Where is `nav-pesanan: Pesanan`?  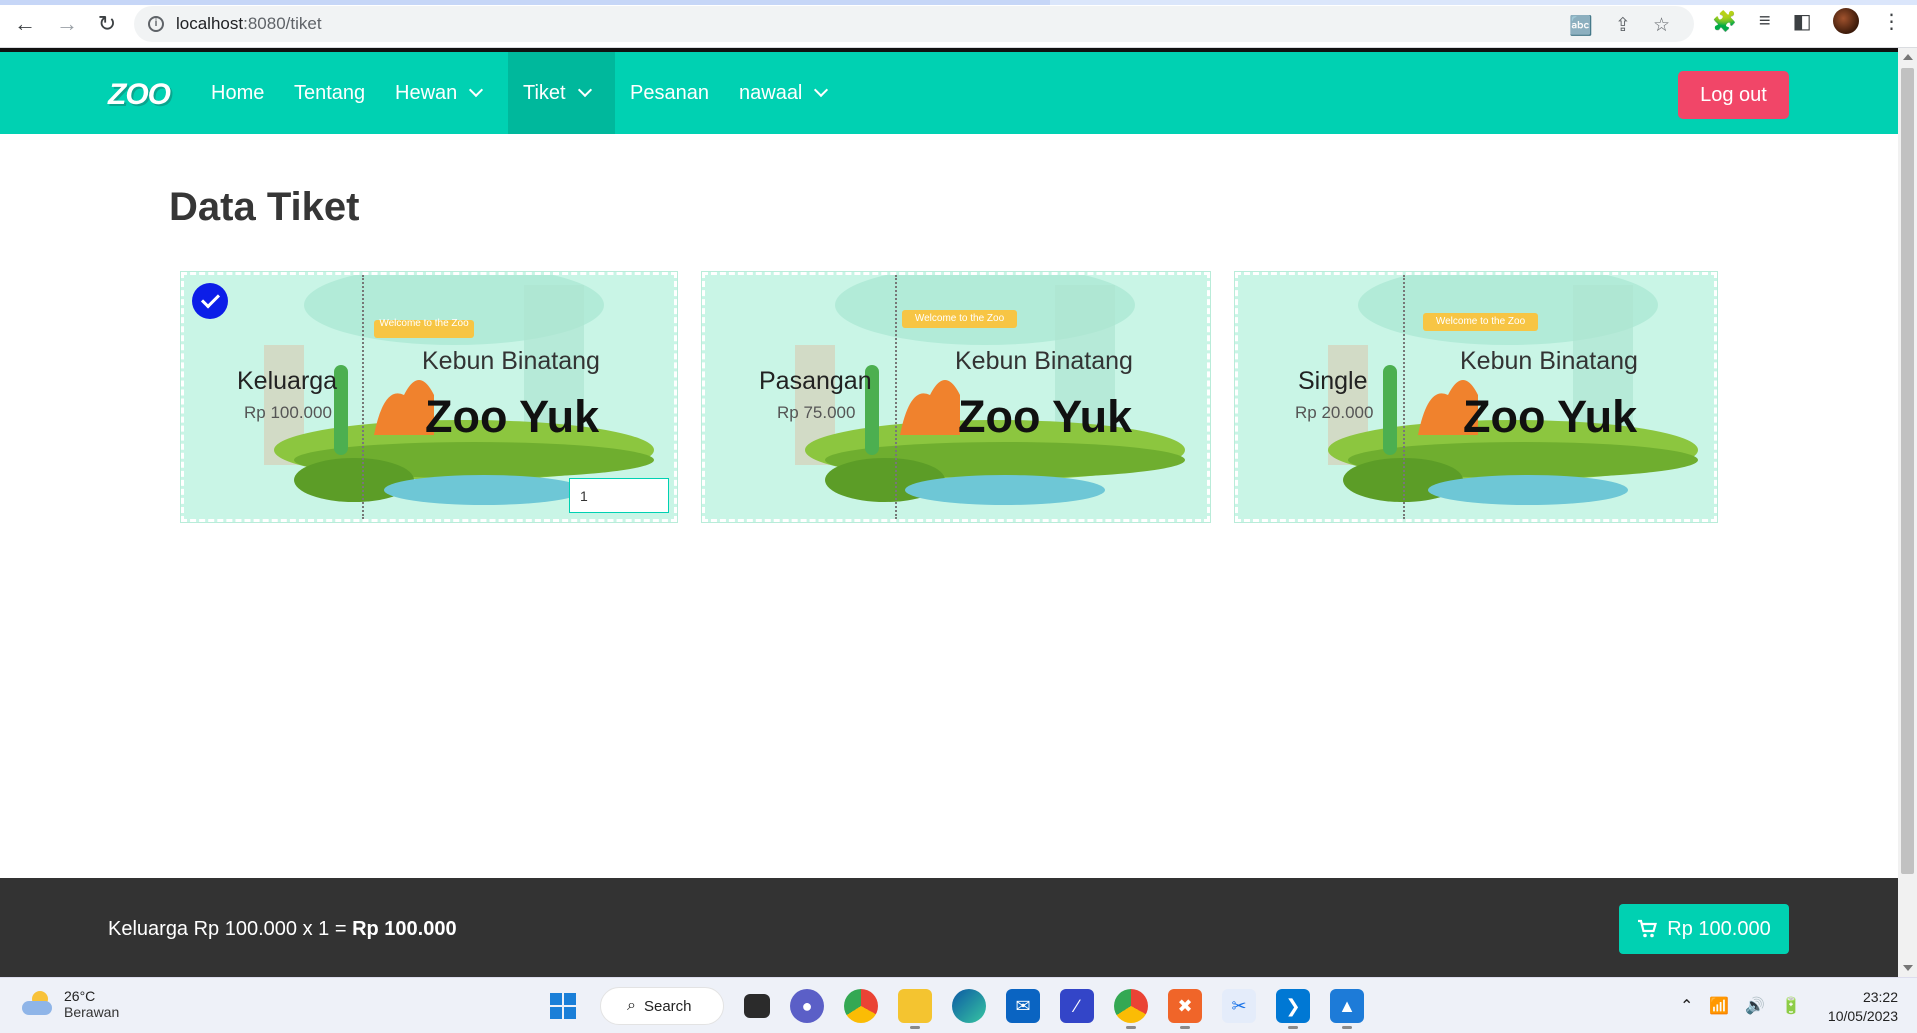
nav-pesanan: Pesanan is located at coordinates (669, 93).